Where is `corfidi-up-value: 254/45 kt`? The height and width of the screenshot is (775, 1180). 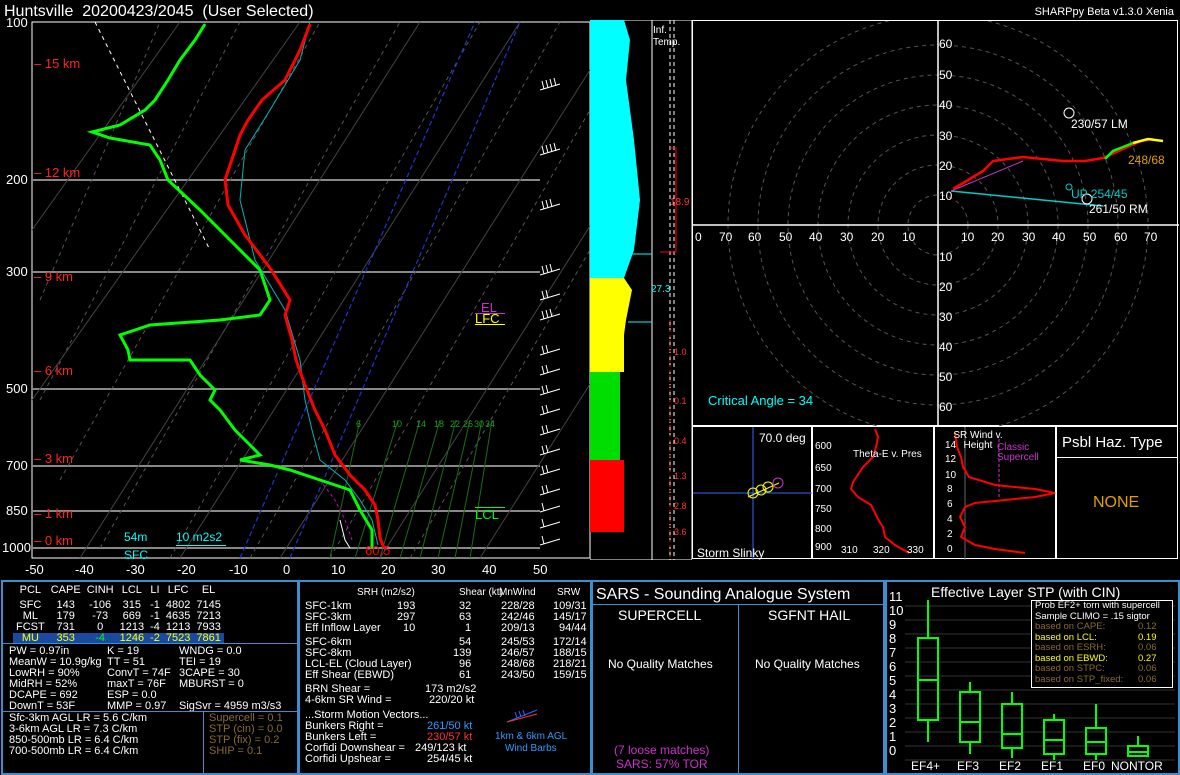
corfidi-up-value: 254/45 kt is located at coordinates (450, 759).